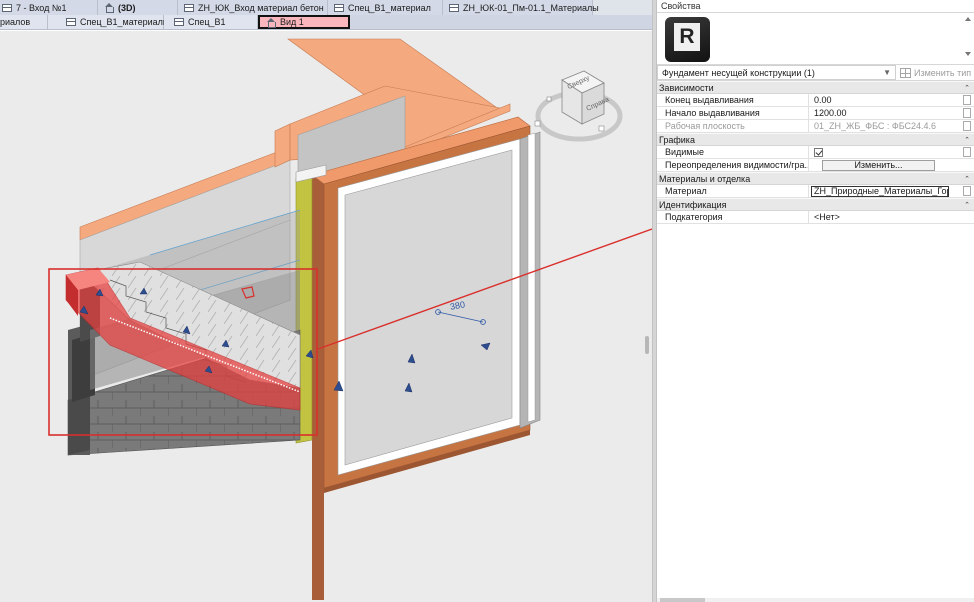 The height and width of the screenshot is (602, 974). Describe the element at coordinates (943, 72) in the screenshot. I see `edit-type-label: Изменить тип` at that location.